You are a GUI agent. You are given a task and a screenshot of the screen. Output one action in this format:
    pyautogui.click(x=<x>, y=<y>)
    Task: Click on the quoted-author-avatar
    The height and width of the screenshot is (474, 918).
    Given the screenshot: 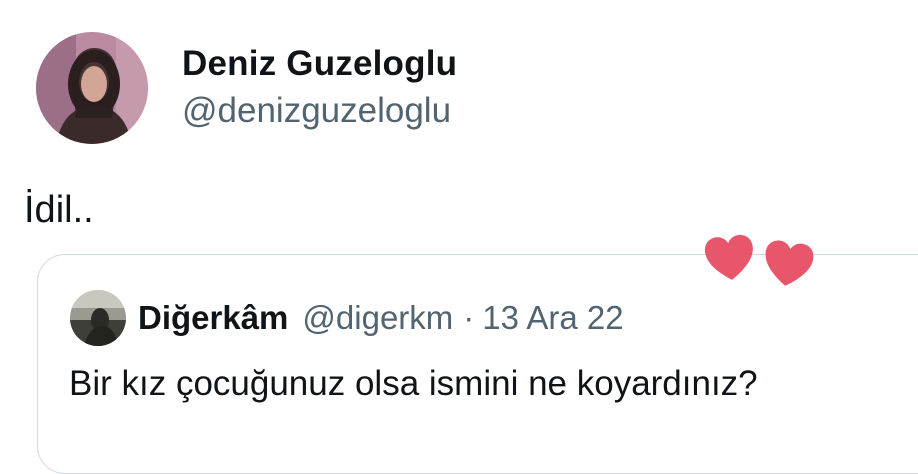 What is the action you would take?
    pyautogui.click(x=98, y=318)
    